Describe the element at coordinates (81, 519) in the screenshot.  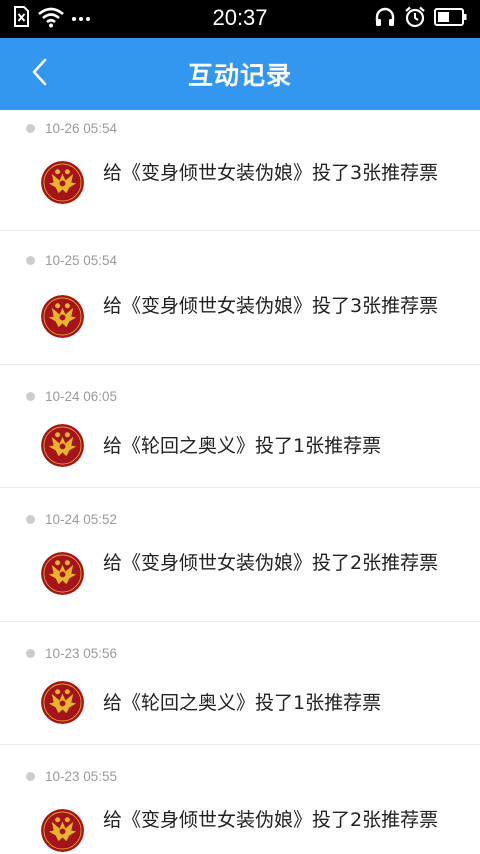
I see `timestamp: 10-24 05:52` at that location.